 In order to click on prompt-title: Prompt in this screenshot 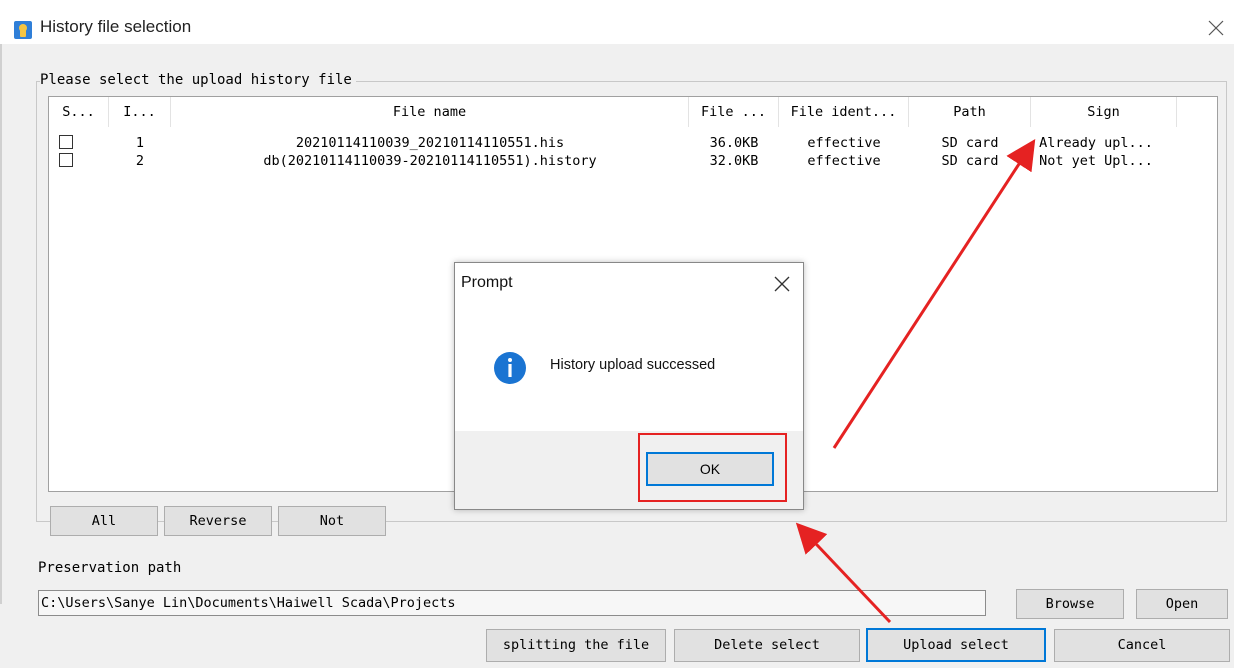, I will do `click(487, 282)`.